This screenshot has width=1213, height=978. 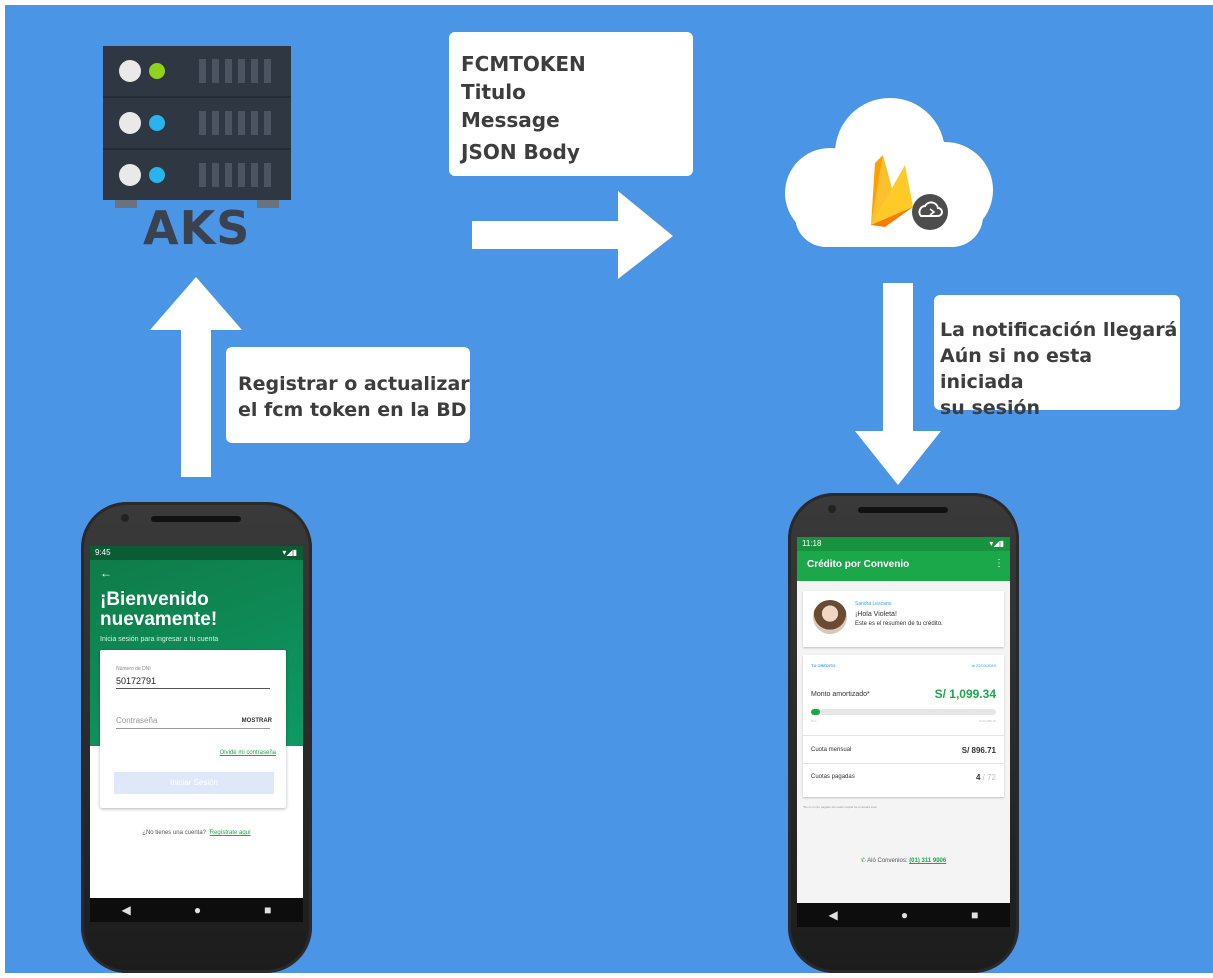 I want to click on app-bar: Crédito por Convenio ⋮, so click(x=903, y=566).